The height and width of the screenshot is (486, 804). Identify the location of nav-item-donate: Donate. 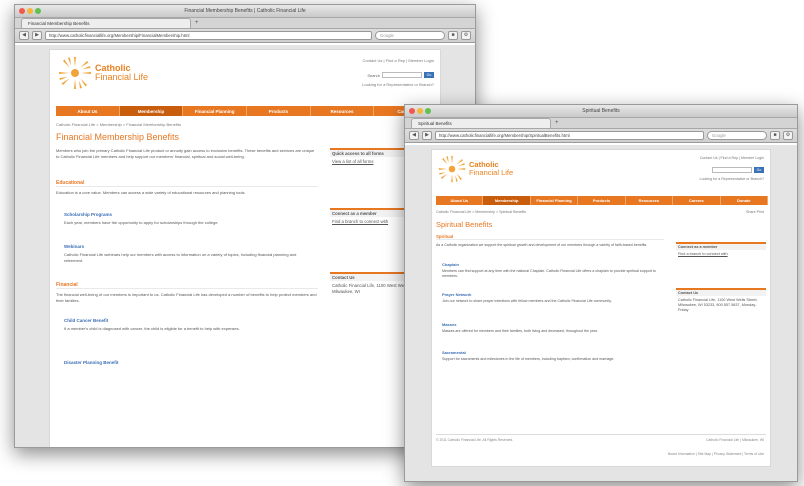
(744, 200).